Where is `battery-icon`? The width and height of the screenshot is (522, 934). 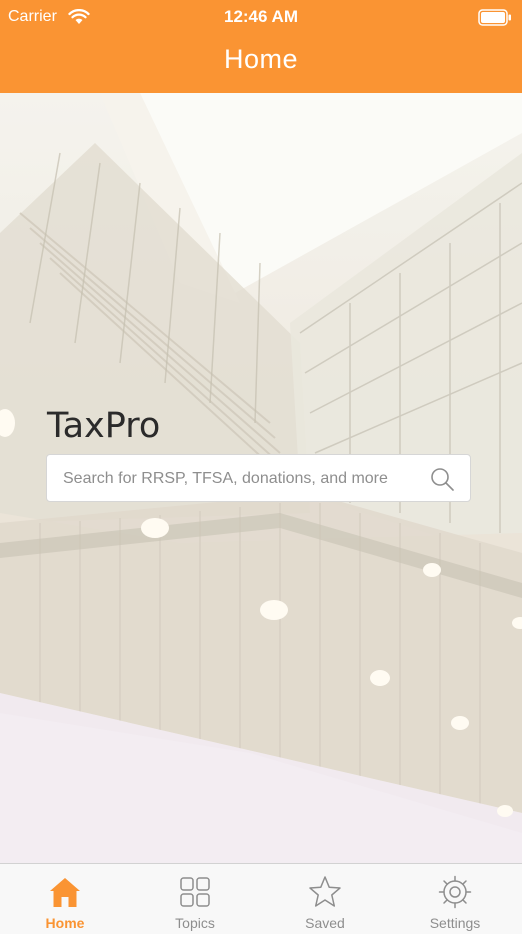 battery-icon is located at coordinates (494, 17).